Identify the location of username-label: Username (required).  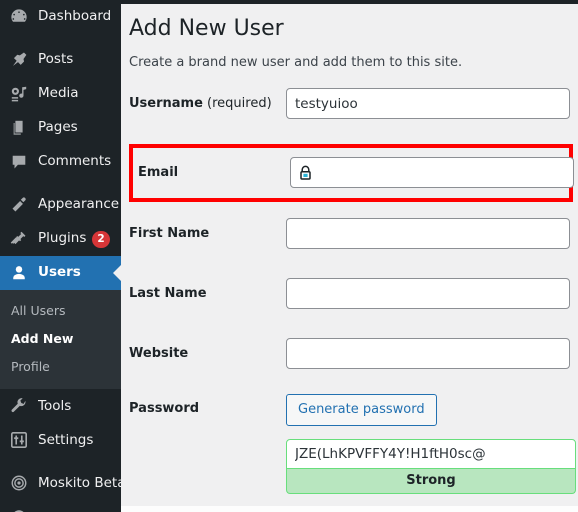
(207, 103).